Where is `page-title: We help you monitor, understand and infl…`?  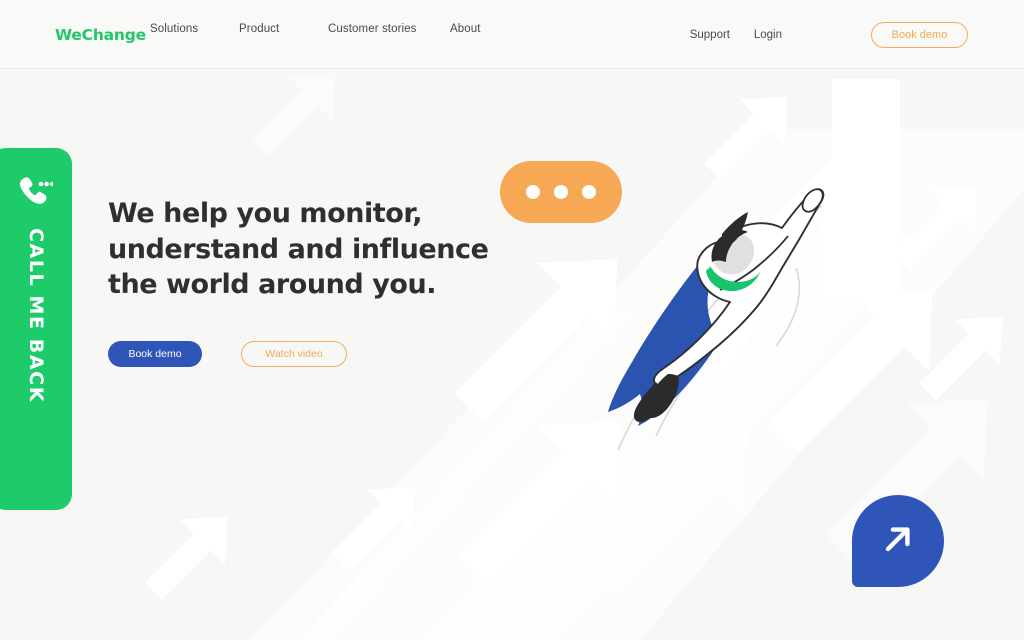 page-title: We help you monitor, understand and infl… is located at coordinates (318, 249).